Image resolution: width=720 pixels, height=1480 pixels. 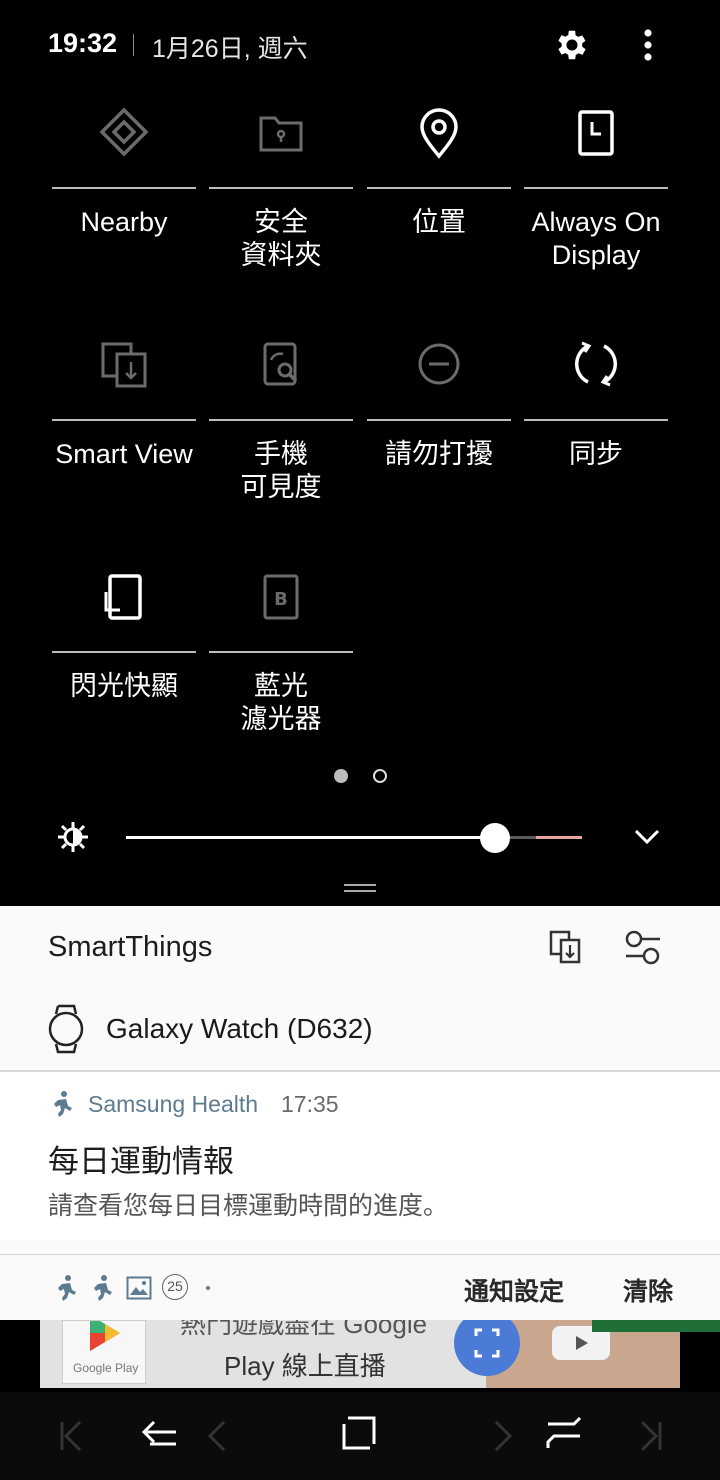 What do you see at coordinates (281, 702) in the screenshot?
I see `tile-label: 藍光 濾光器` at bounding box center [281, 702].